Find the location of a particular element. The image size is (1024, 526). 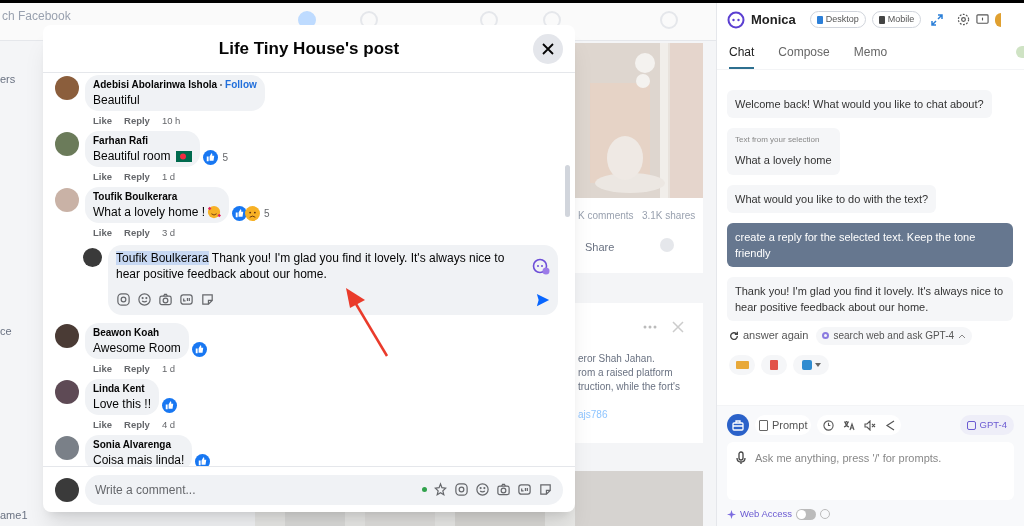

chat-input-field: Ask me anything, press '/' for prompts. is located at coordinates (870, 471).